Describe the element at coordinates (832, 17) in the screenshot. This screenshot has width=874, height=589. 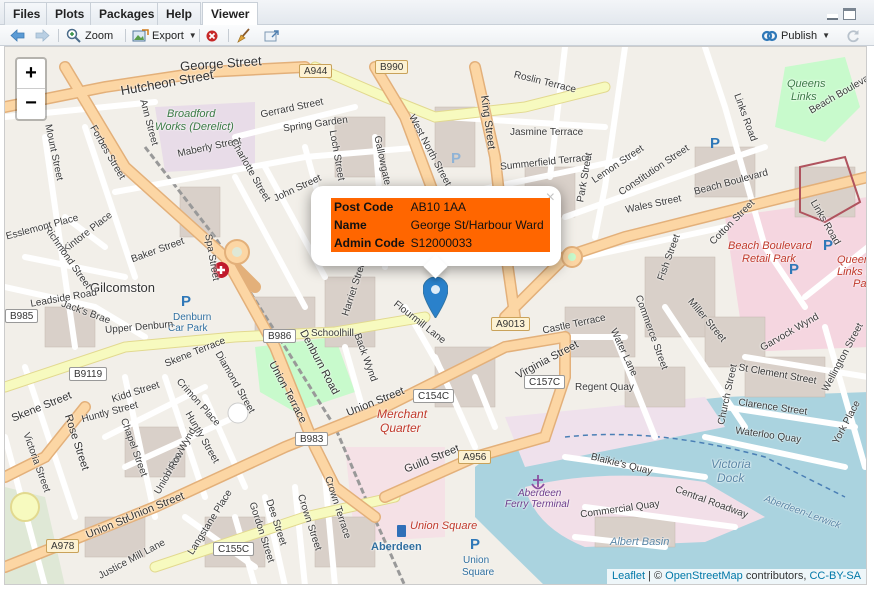
I see `minimize-pane-icon` at that location.